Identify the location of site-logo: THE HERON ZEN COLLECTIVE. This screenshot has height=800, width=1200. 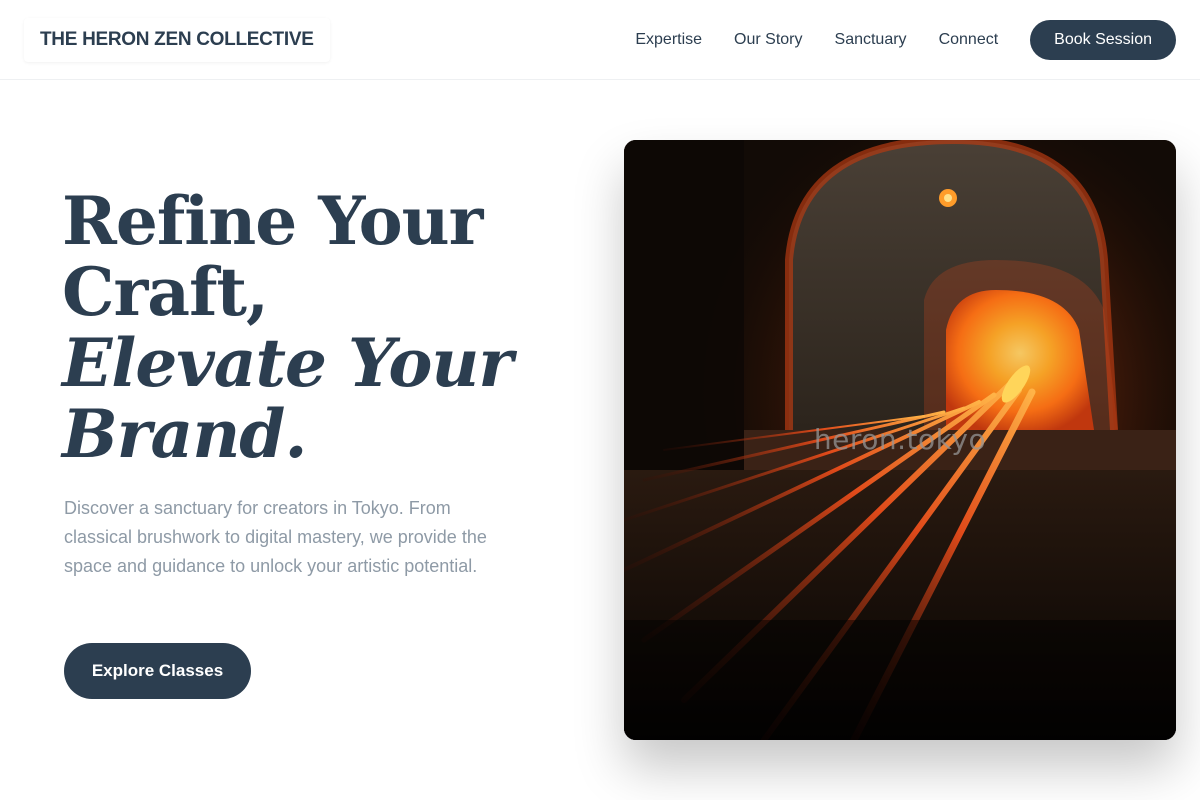
(177, 40).